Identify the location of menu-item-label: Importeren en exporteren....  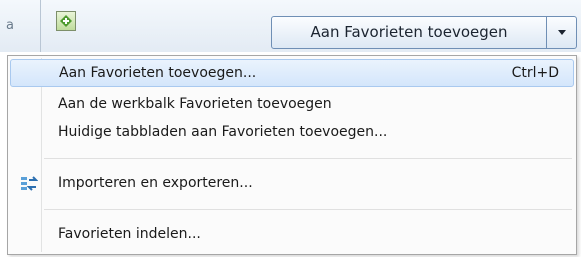
(155, 183).